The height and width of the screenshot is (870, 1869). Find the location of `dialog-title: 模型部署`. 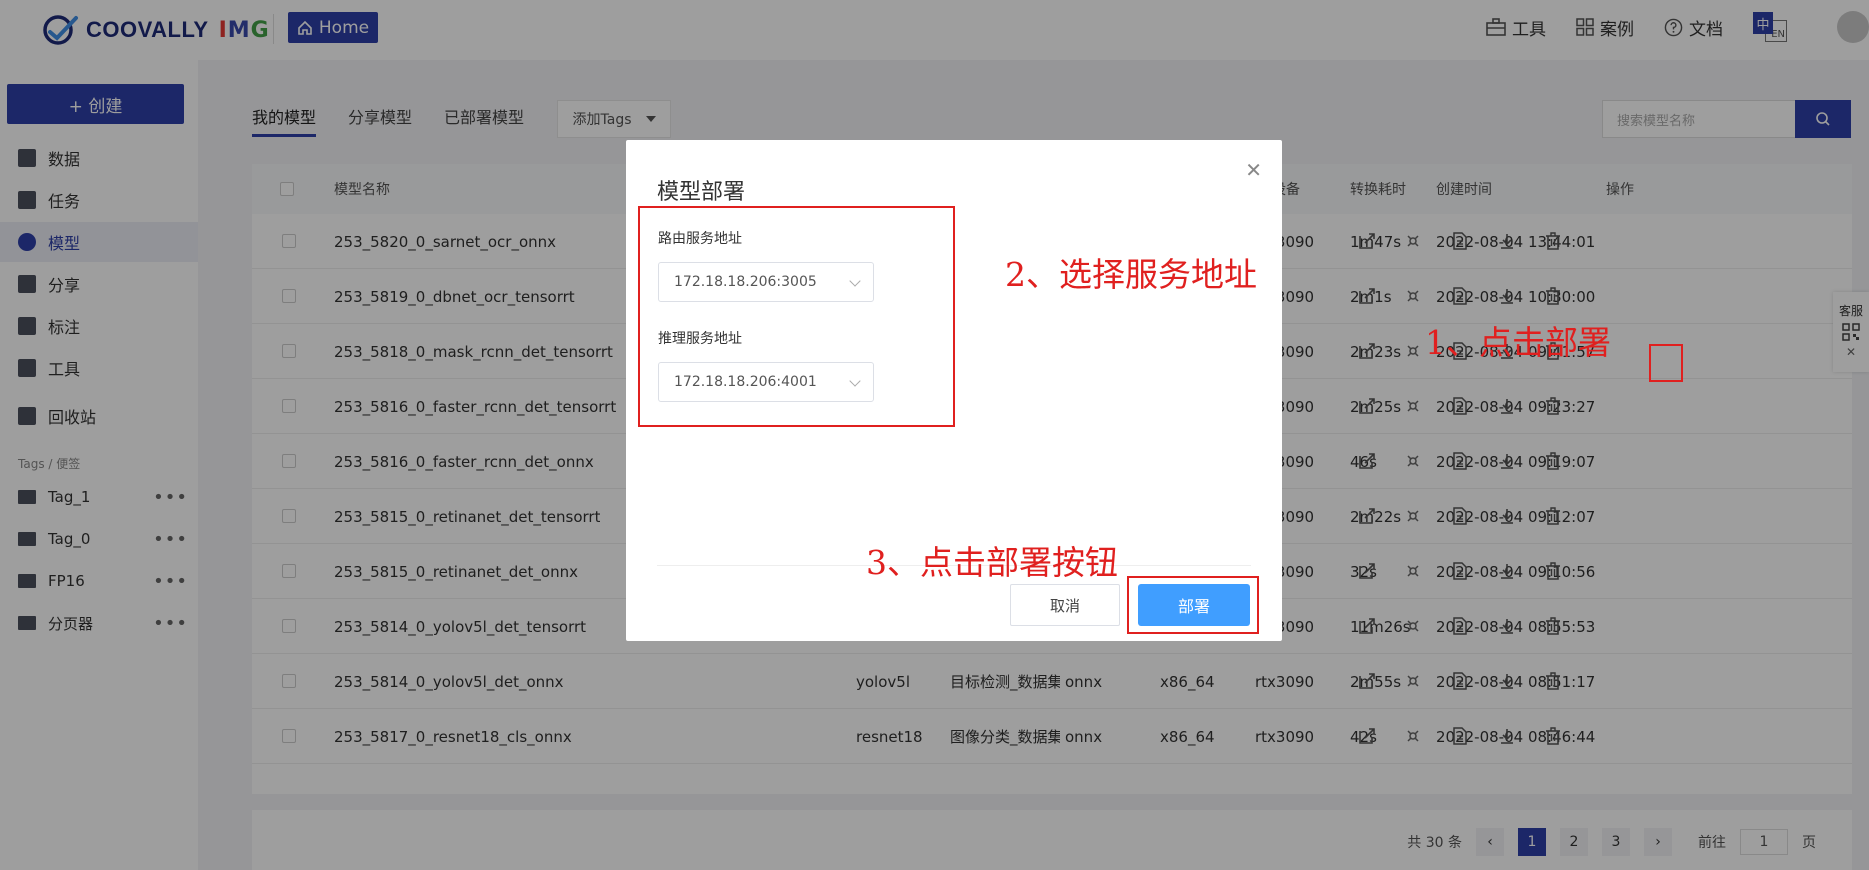

dialog-title: 模型部署 is located at coordinates (701, 192).